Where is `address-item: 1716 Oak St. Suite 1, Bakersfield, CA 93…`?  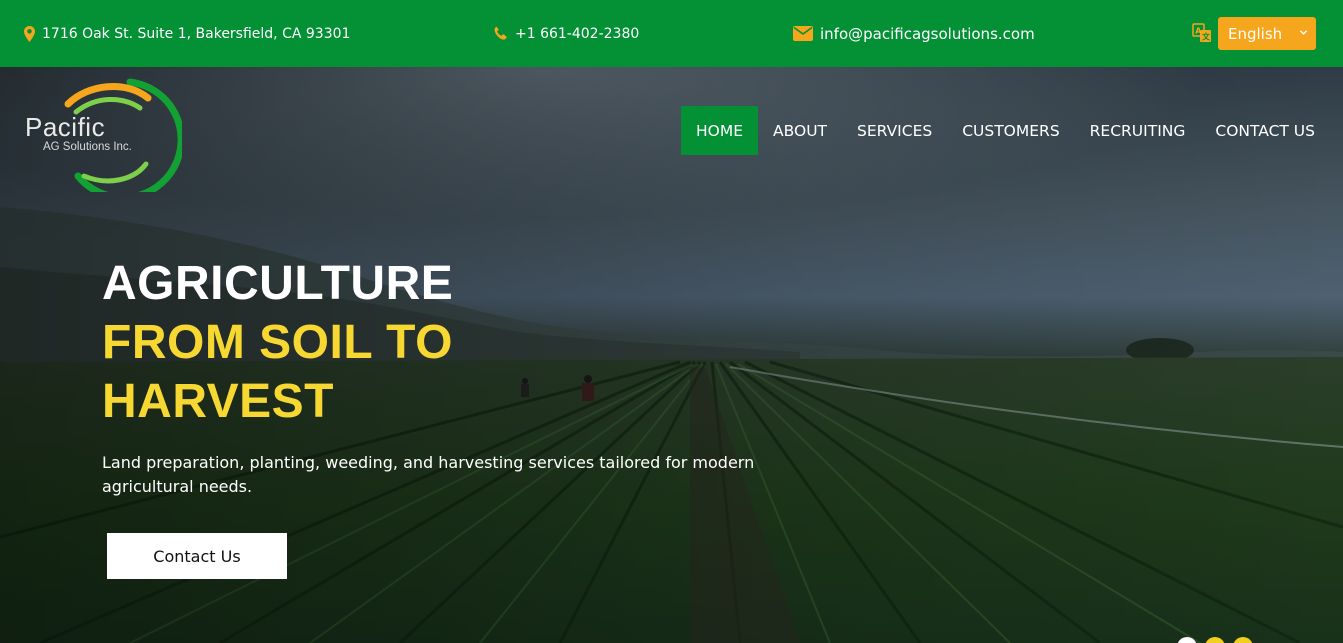
address-item: 1716 Oak St. Suite 1, Bakersfield, CA 93… is located at coordinates (187, 33).